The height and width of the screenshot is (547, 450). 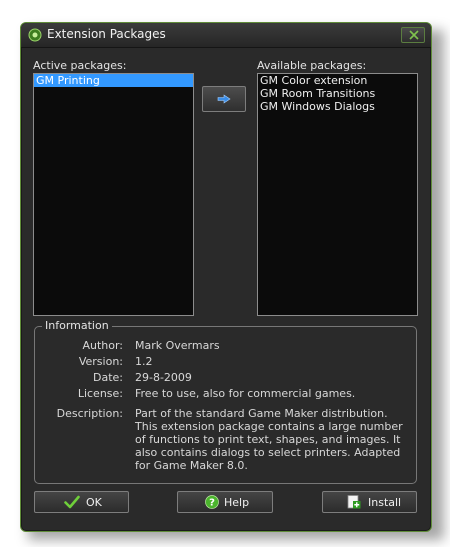 I want to click on description-label: Description:, so click(x=89, y=413).